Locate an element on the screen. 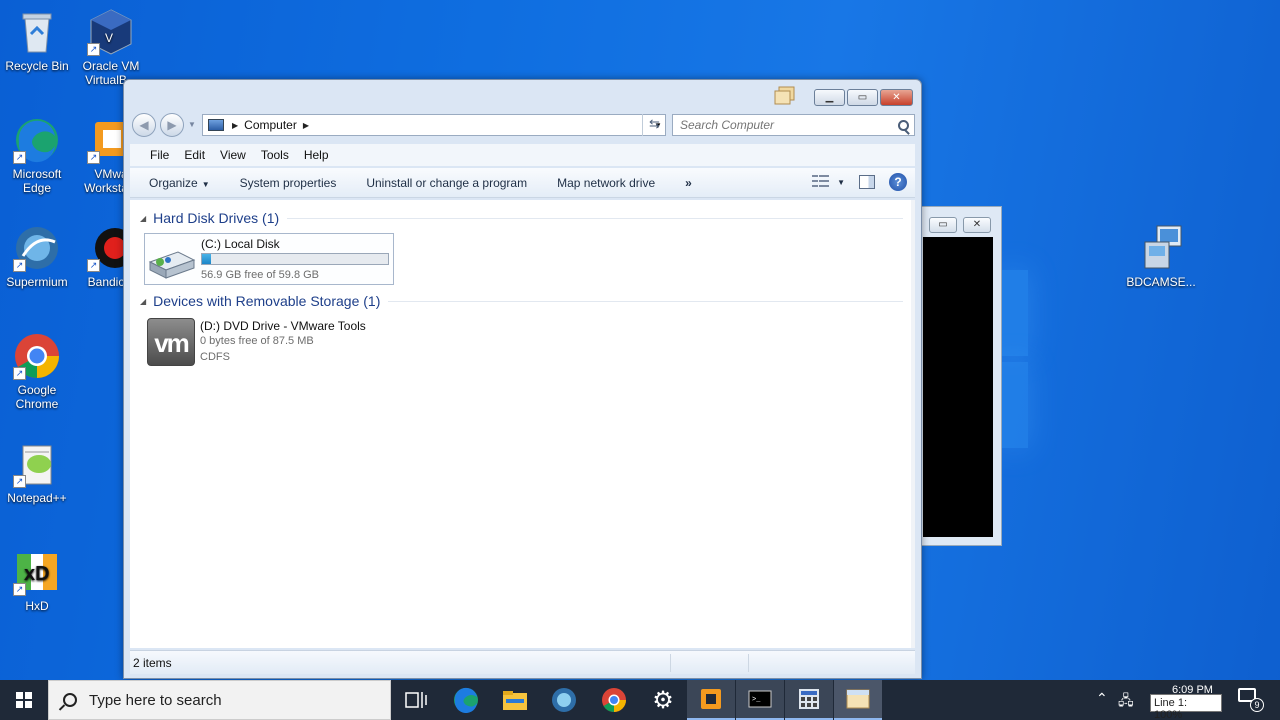 Image resolution: width=1280 pixels, height=720 pixels. status-divider is located at coordinates (670, 663).